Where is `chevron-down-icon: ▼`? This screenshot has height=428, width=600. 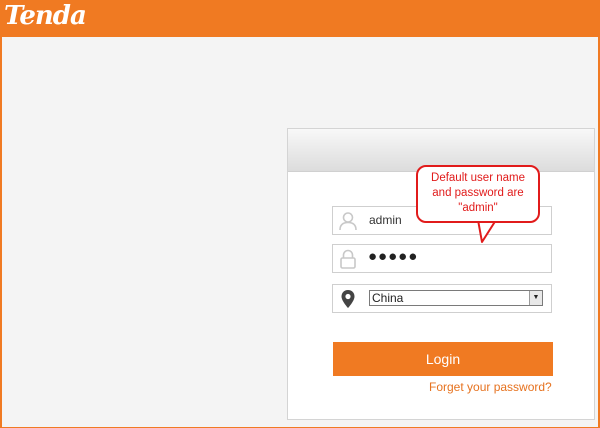
chevron-down-icon: ▼ is located at coordinates (535, 298).